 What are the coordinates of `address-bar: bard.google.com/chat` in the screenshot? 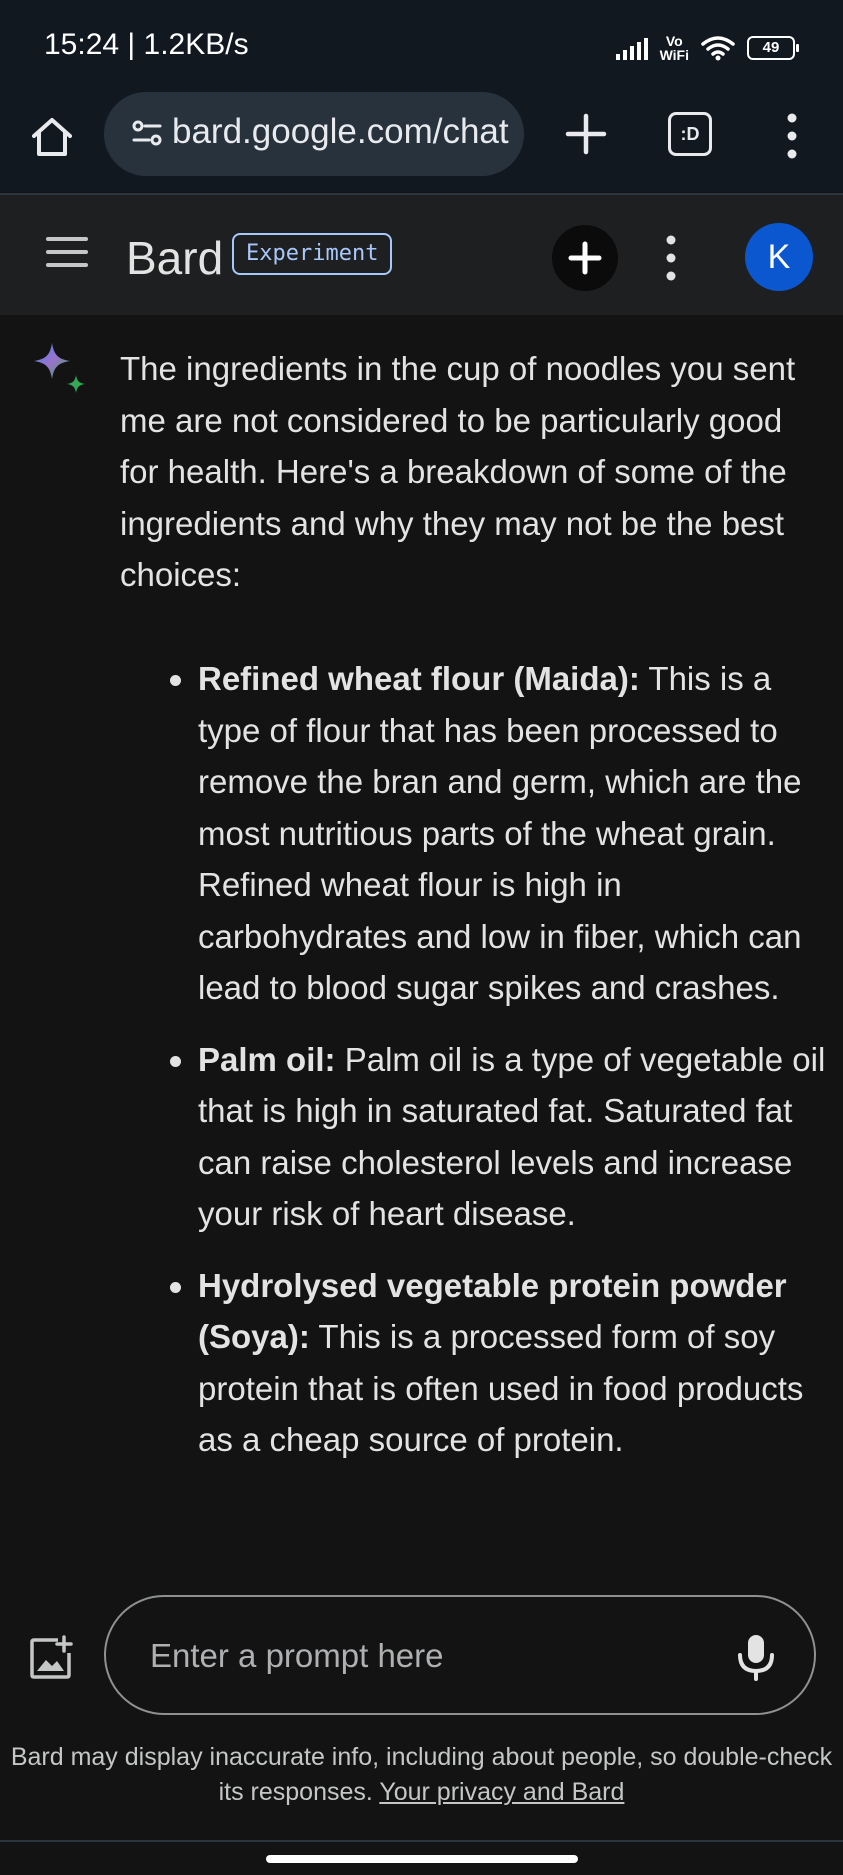 It's located at (314, 134).